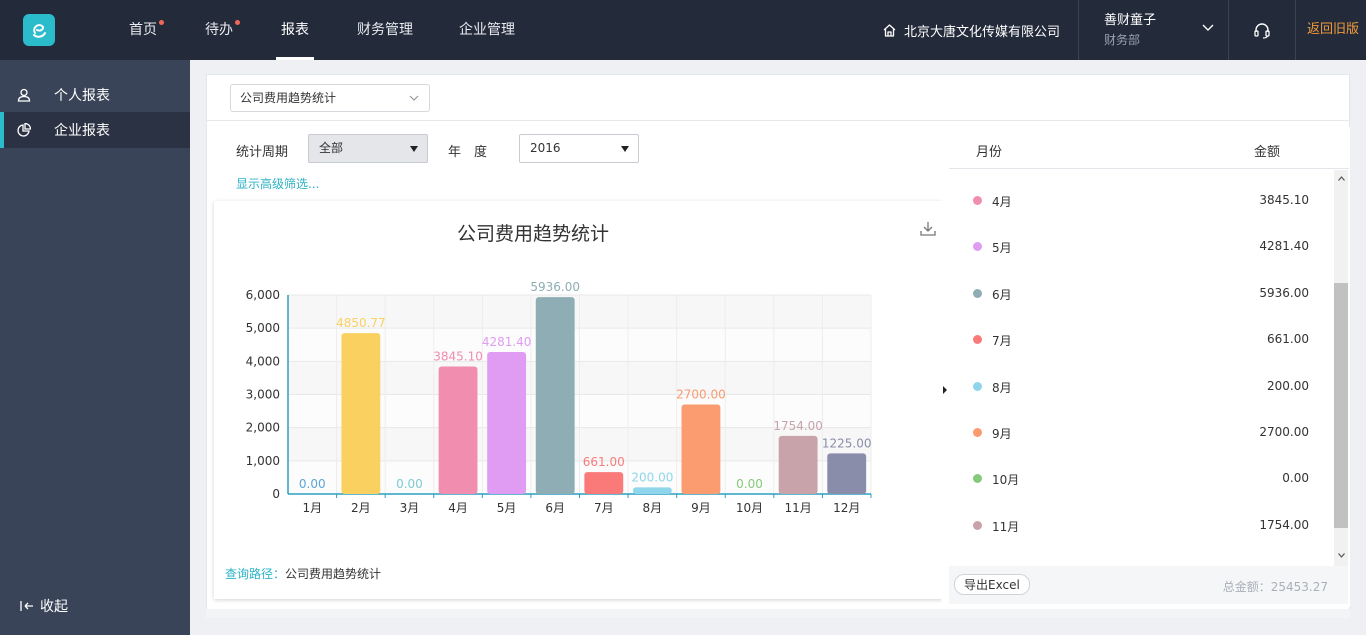 The width and height of the screenshot is (1366, 635). Describe the element at coordinates (1288, 339) in the screenshot. I see `amount-cell: 661.00` at that location.